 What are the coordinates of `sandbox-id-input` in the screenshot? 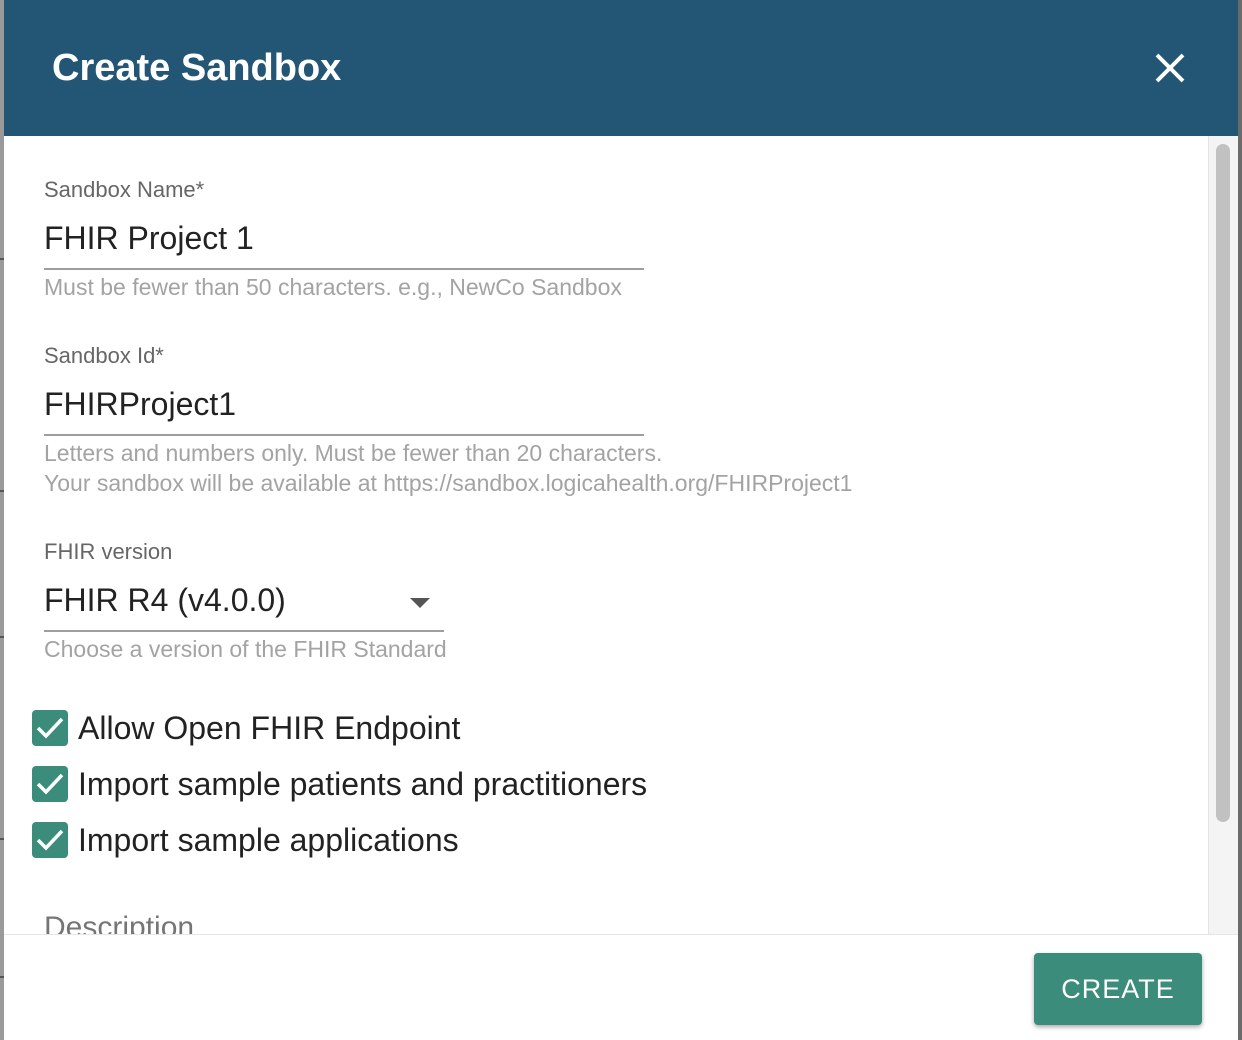 It's located at (344, 404).